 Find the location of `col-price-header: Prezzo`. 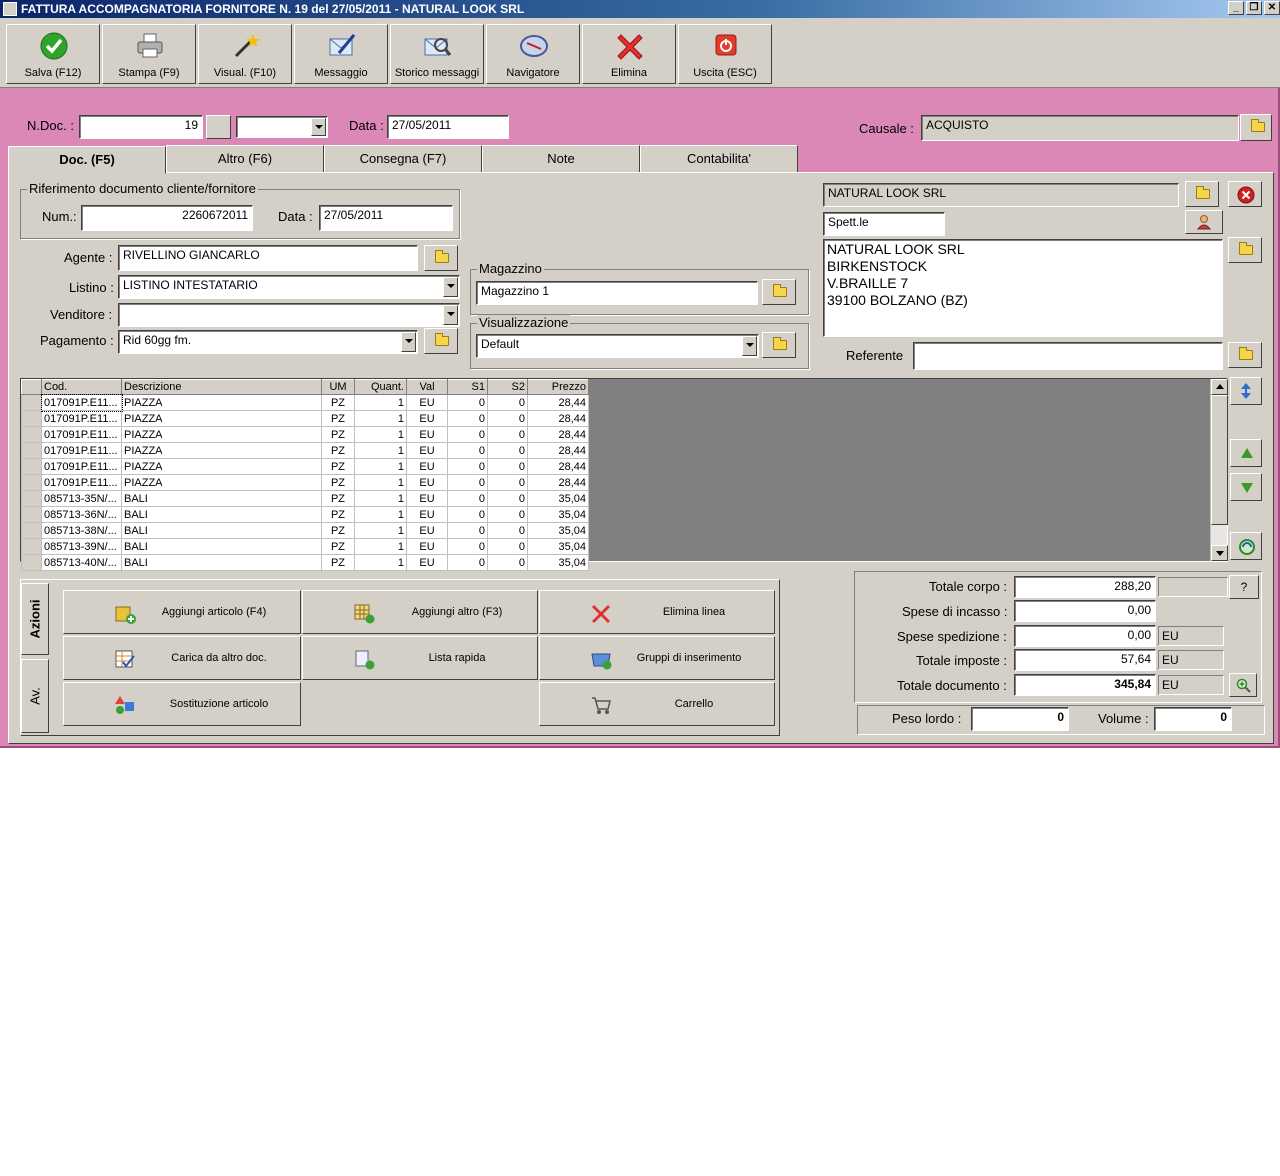

col-price-header: Prezzo is located at coordinates (558, 387).